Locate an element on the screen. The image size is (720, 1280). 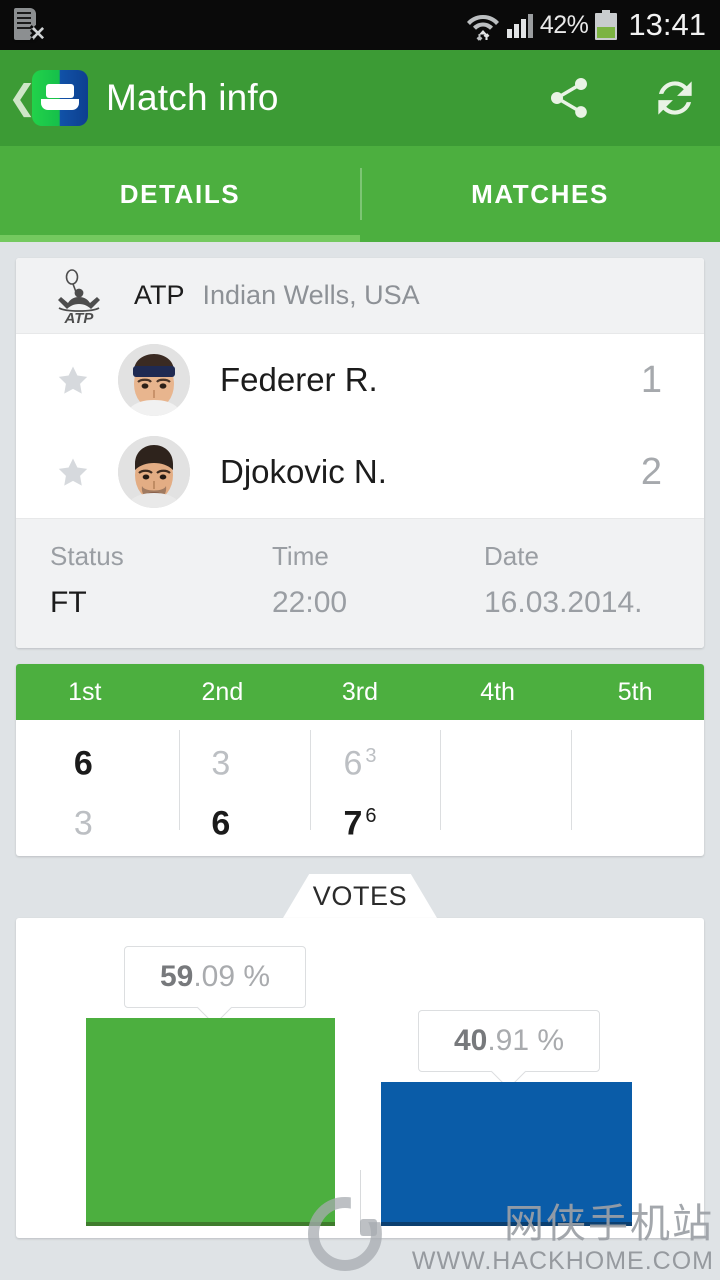
app-toolbar: ❮ Match info is located at coordinates (360, 98).